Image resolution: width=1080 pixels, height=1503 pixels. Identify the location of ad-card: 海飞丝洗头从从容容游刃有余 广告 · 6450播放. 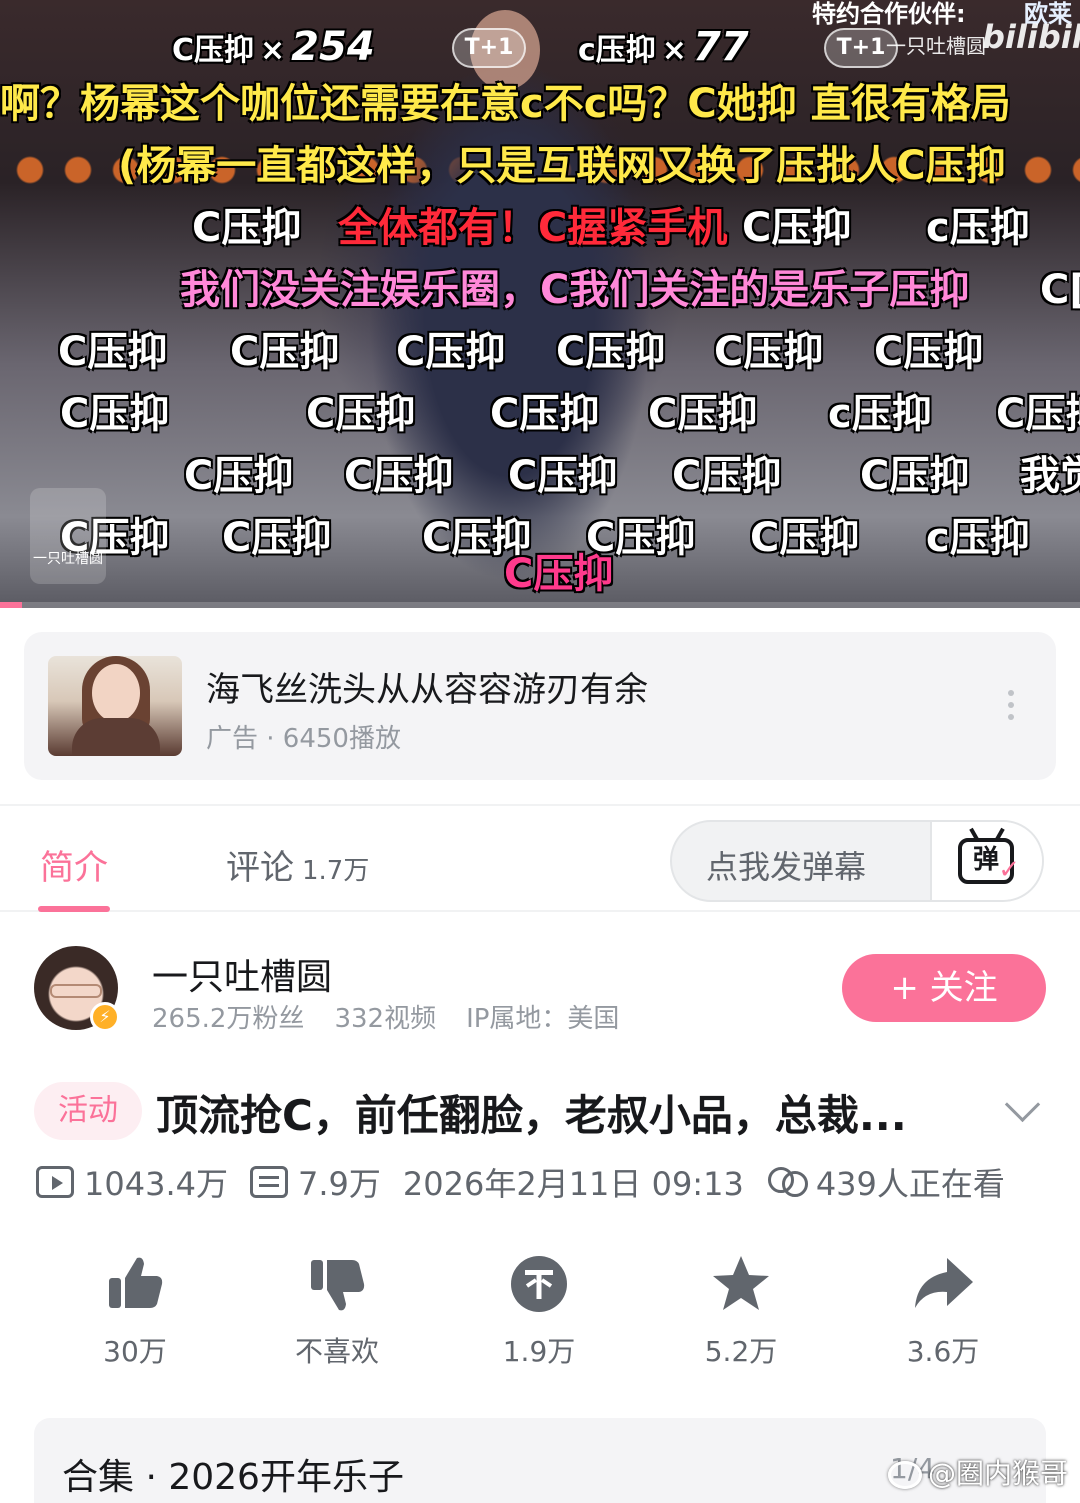
(540, 706).